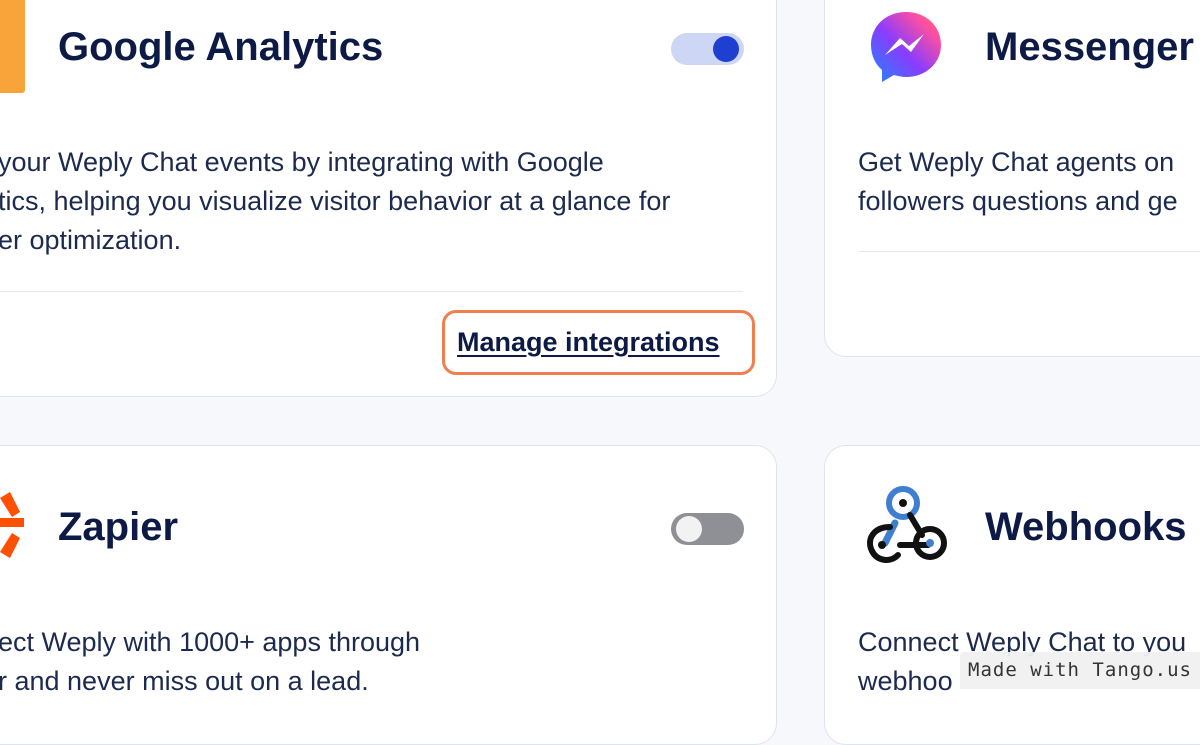  Describe the element at coordinates (1086, 527) in the screenshot. I see `webhooks-title: Webhooks` at that location.